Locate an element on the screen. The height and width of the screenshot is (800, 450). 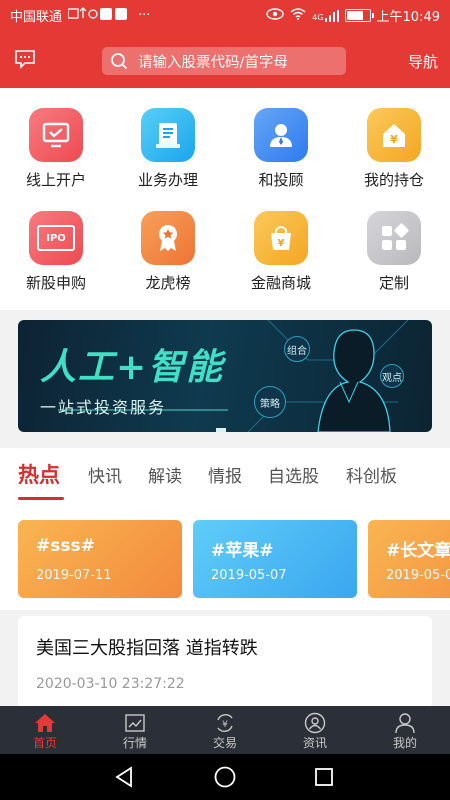
tab-intel: 情报 is located at coordinates (225, 474).